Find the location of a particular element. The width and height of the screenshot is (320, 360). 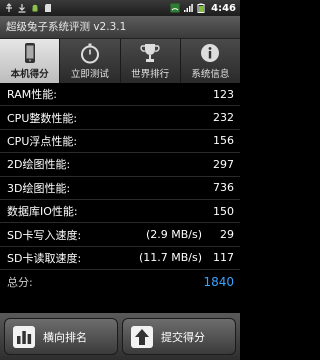

score-row-3d: 3D绘图性能: 736 is located at coordinates (120, 188).